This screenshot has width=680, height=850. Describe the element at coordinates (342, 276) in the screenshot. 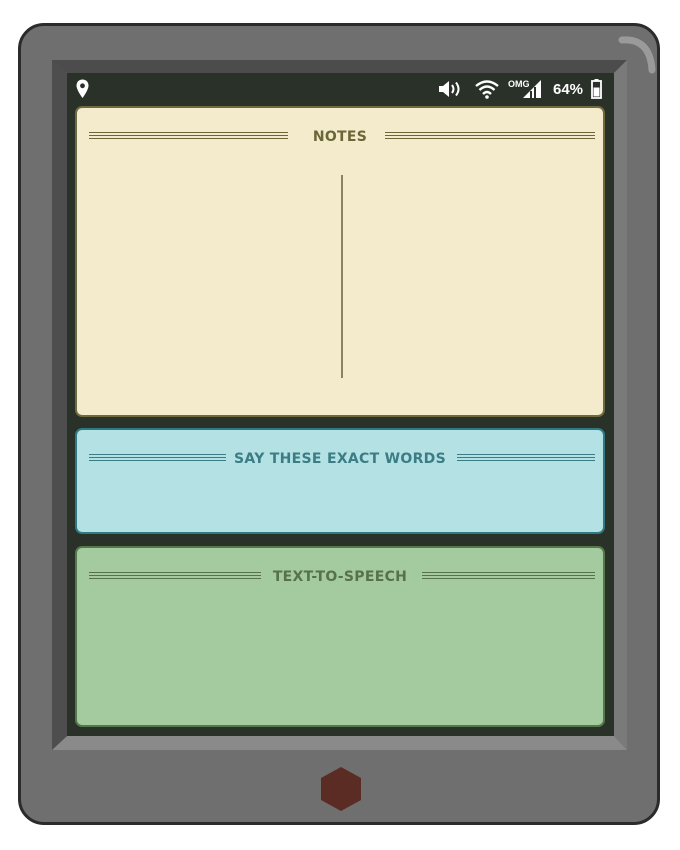

I see `notes-column-divider` at that location.